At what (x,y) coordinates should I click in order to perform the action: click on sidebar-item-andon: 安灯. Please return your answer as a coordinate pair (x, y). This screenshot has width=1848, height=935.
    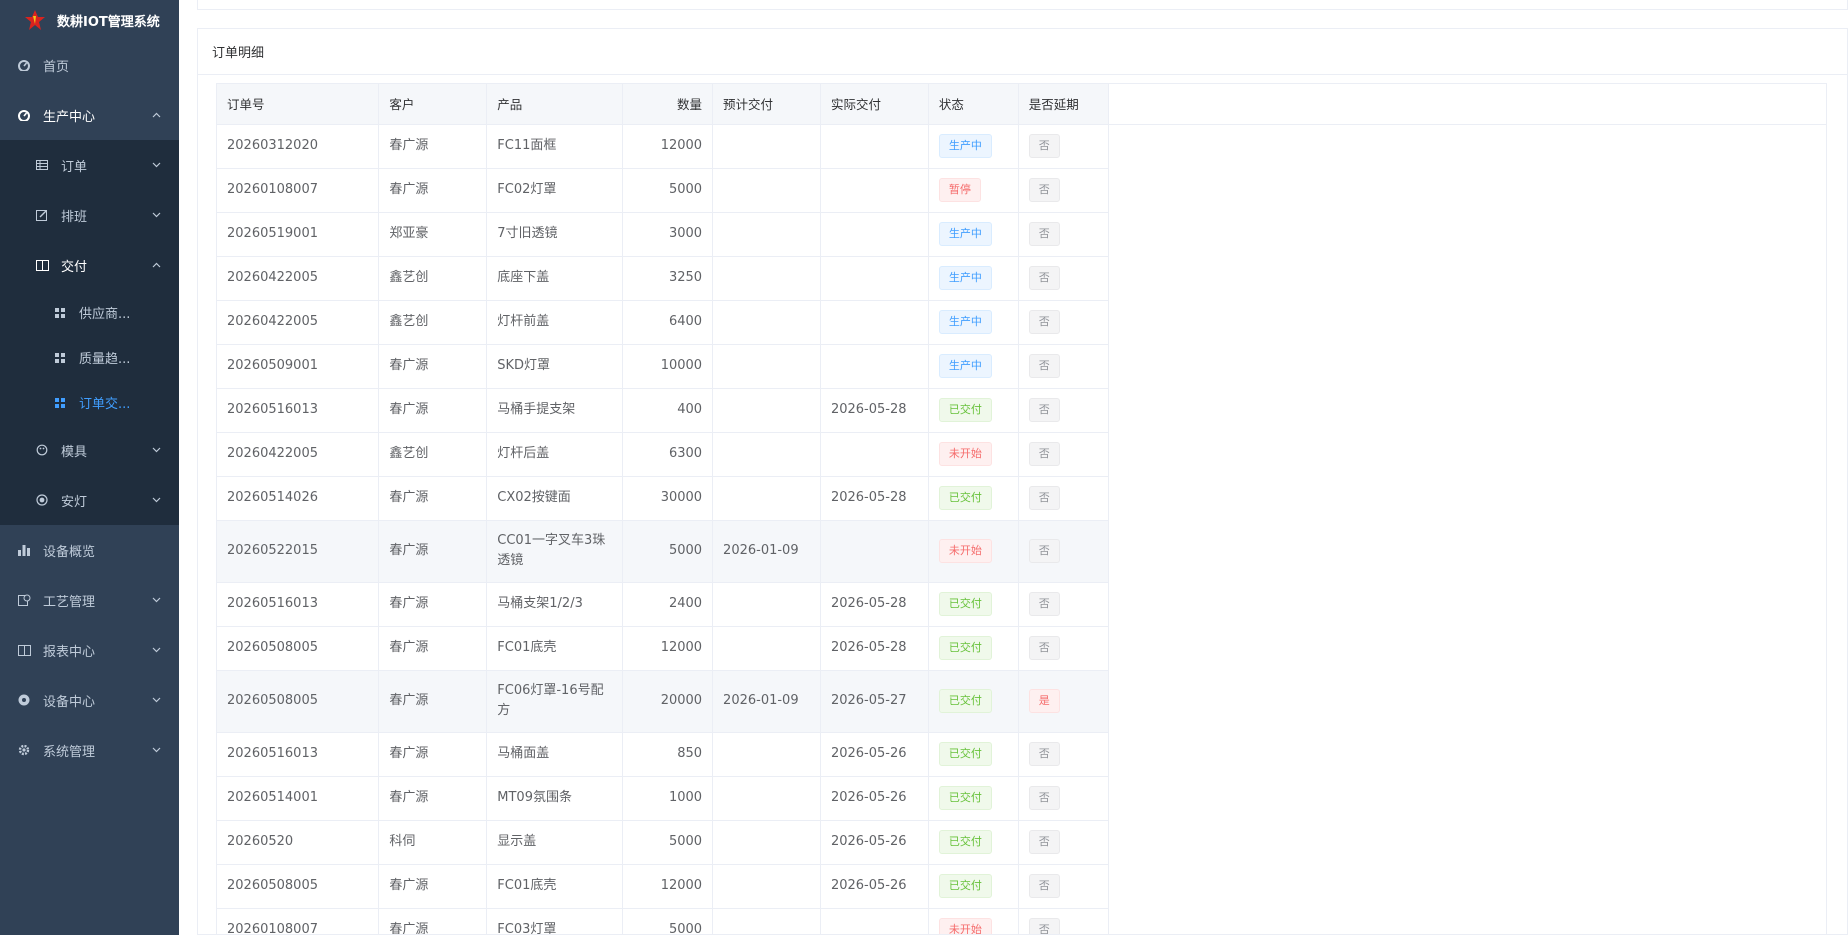
    Looking at the image, I should click on (89, 500).